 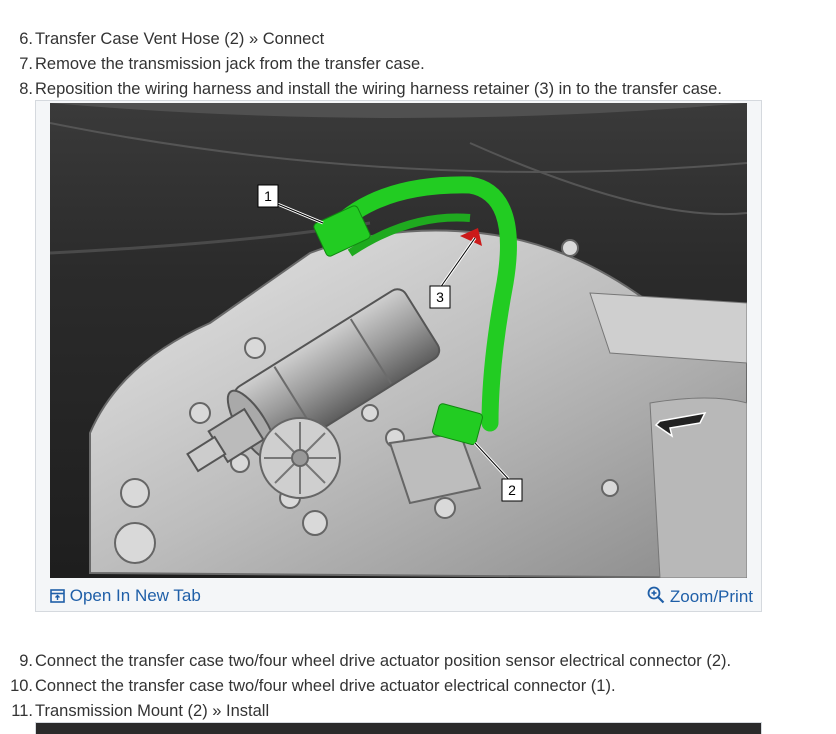 What do you see at coordinates (26, 64) in the screenshot?
I see `step-number: 7.` at bounding box center [26, 64].